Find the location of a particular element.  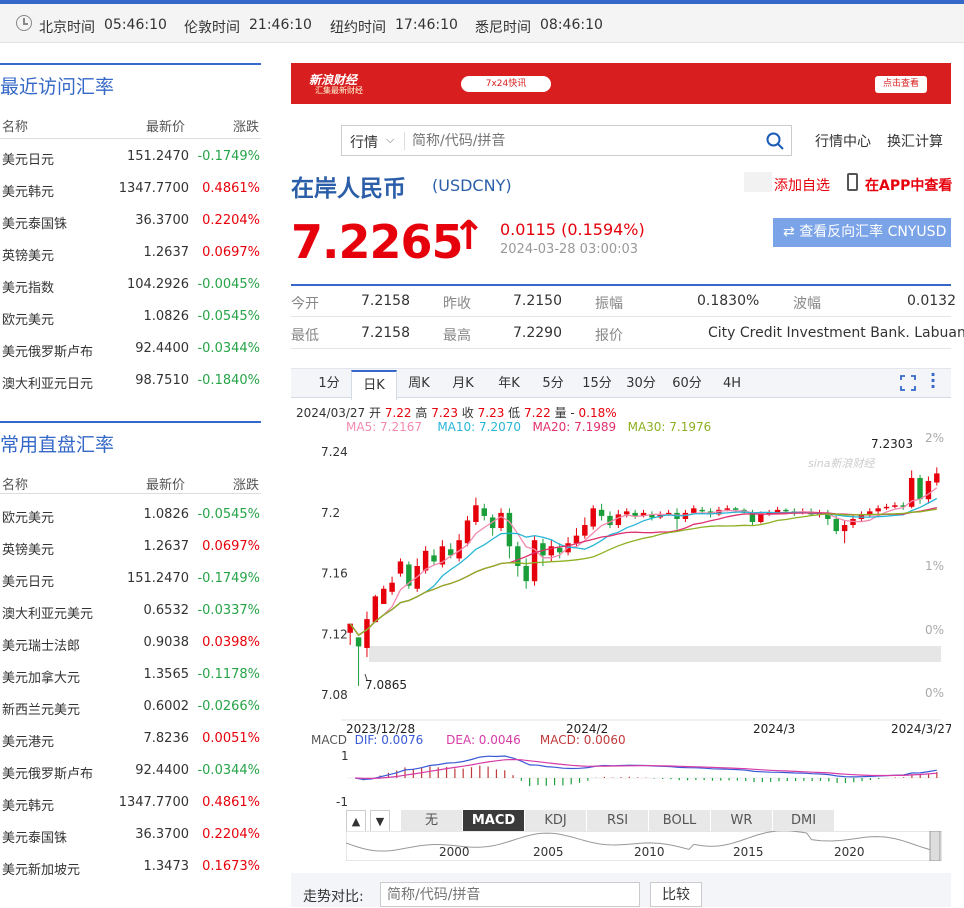

reverse-rate-button: ⇄ 查看反向汇率 CNYUSD is located at coordinates (862, 232).